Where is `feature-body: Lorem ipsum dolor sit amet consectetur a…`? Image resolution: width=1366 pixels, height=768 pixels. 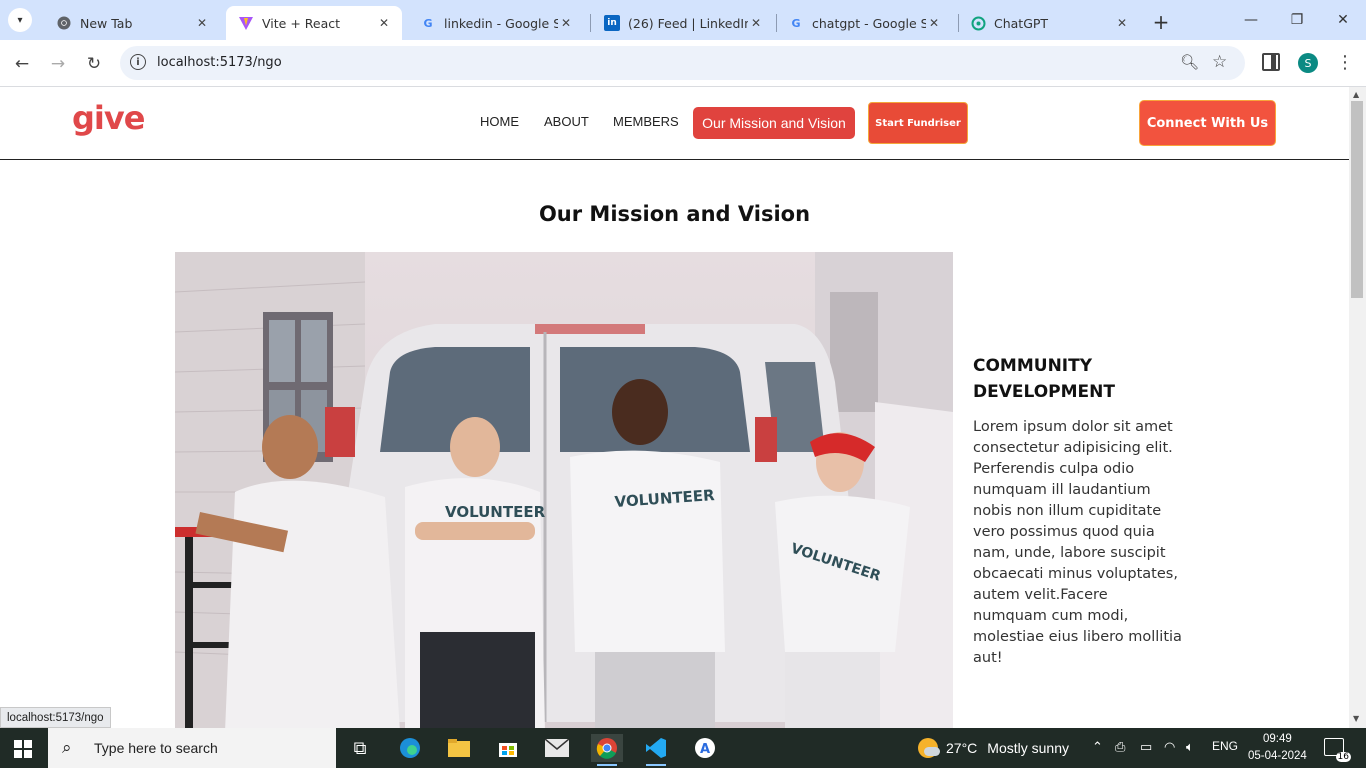 feature-body: Lorem ipsum dolor sit amet consectetur a… is located at coordinates (1077, 542).